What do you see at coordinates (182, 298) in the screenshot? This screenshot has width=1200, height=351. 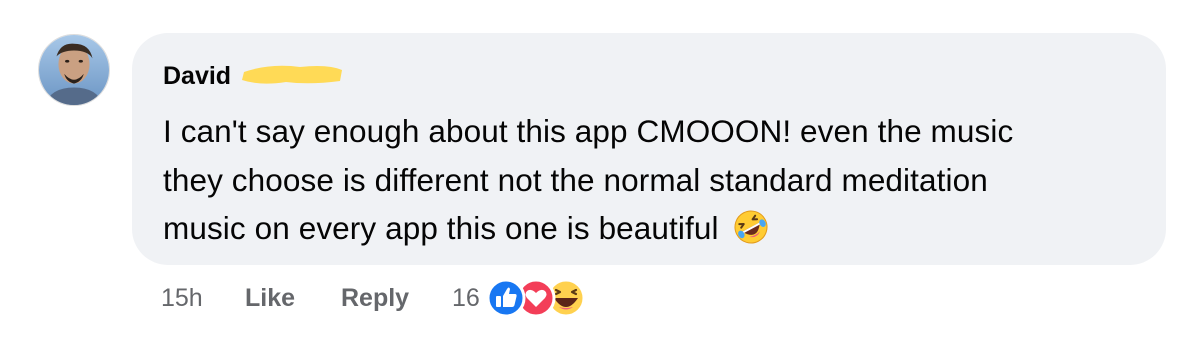 I see `comment-timestamp: 15h` at bounding box center [182, 298].